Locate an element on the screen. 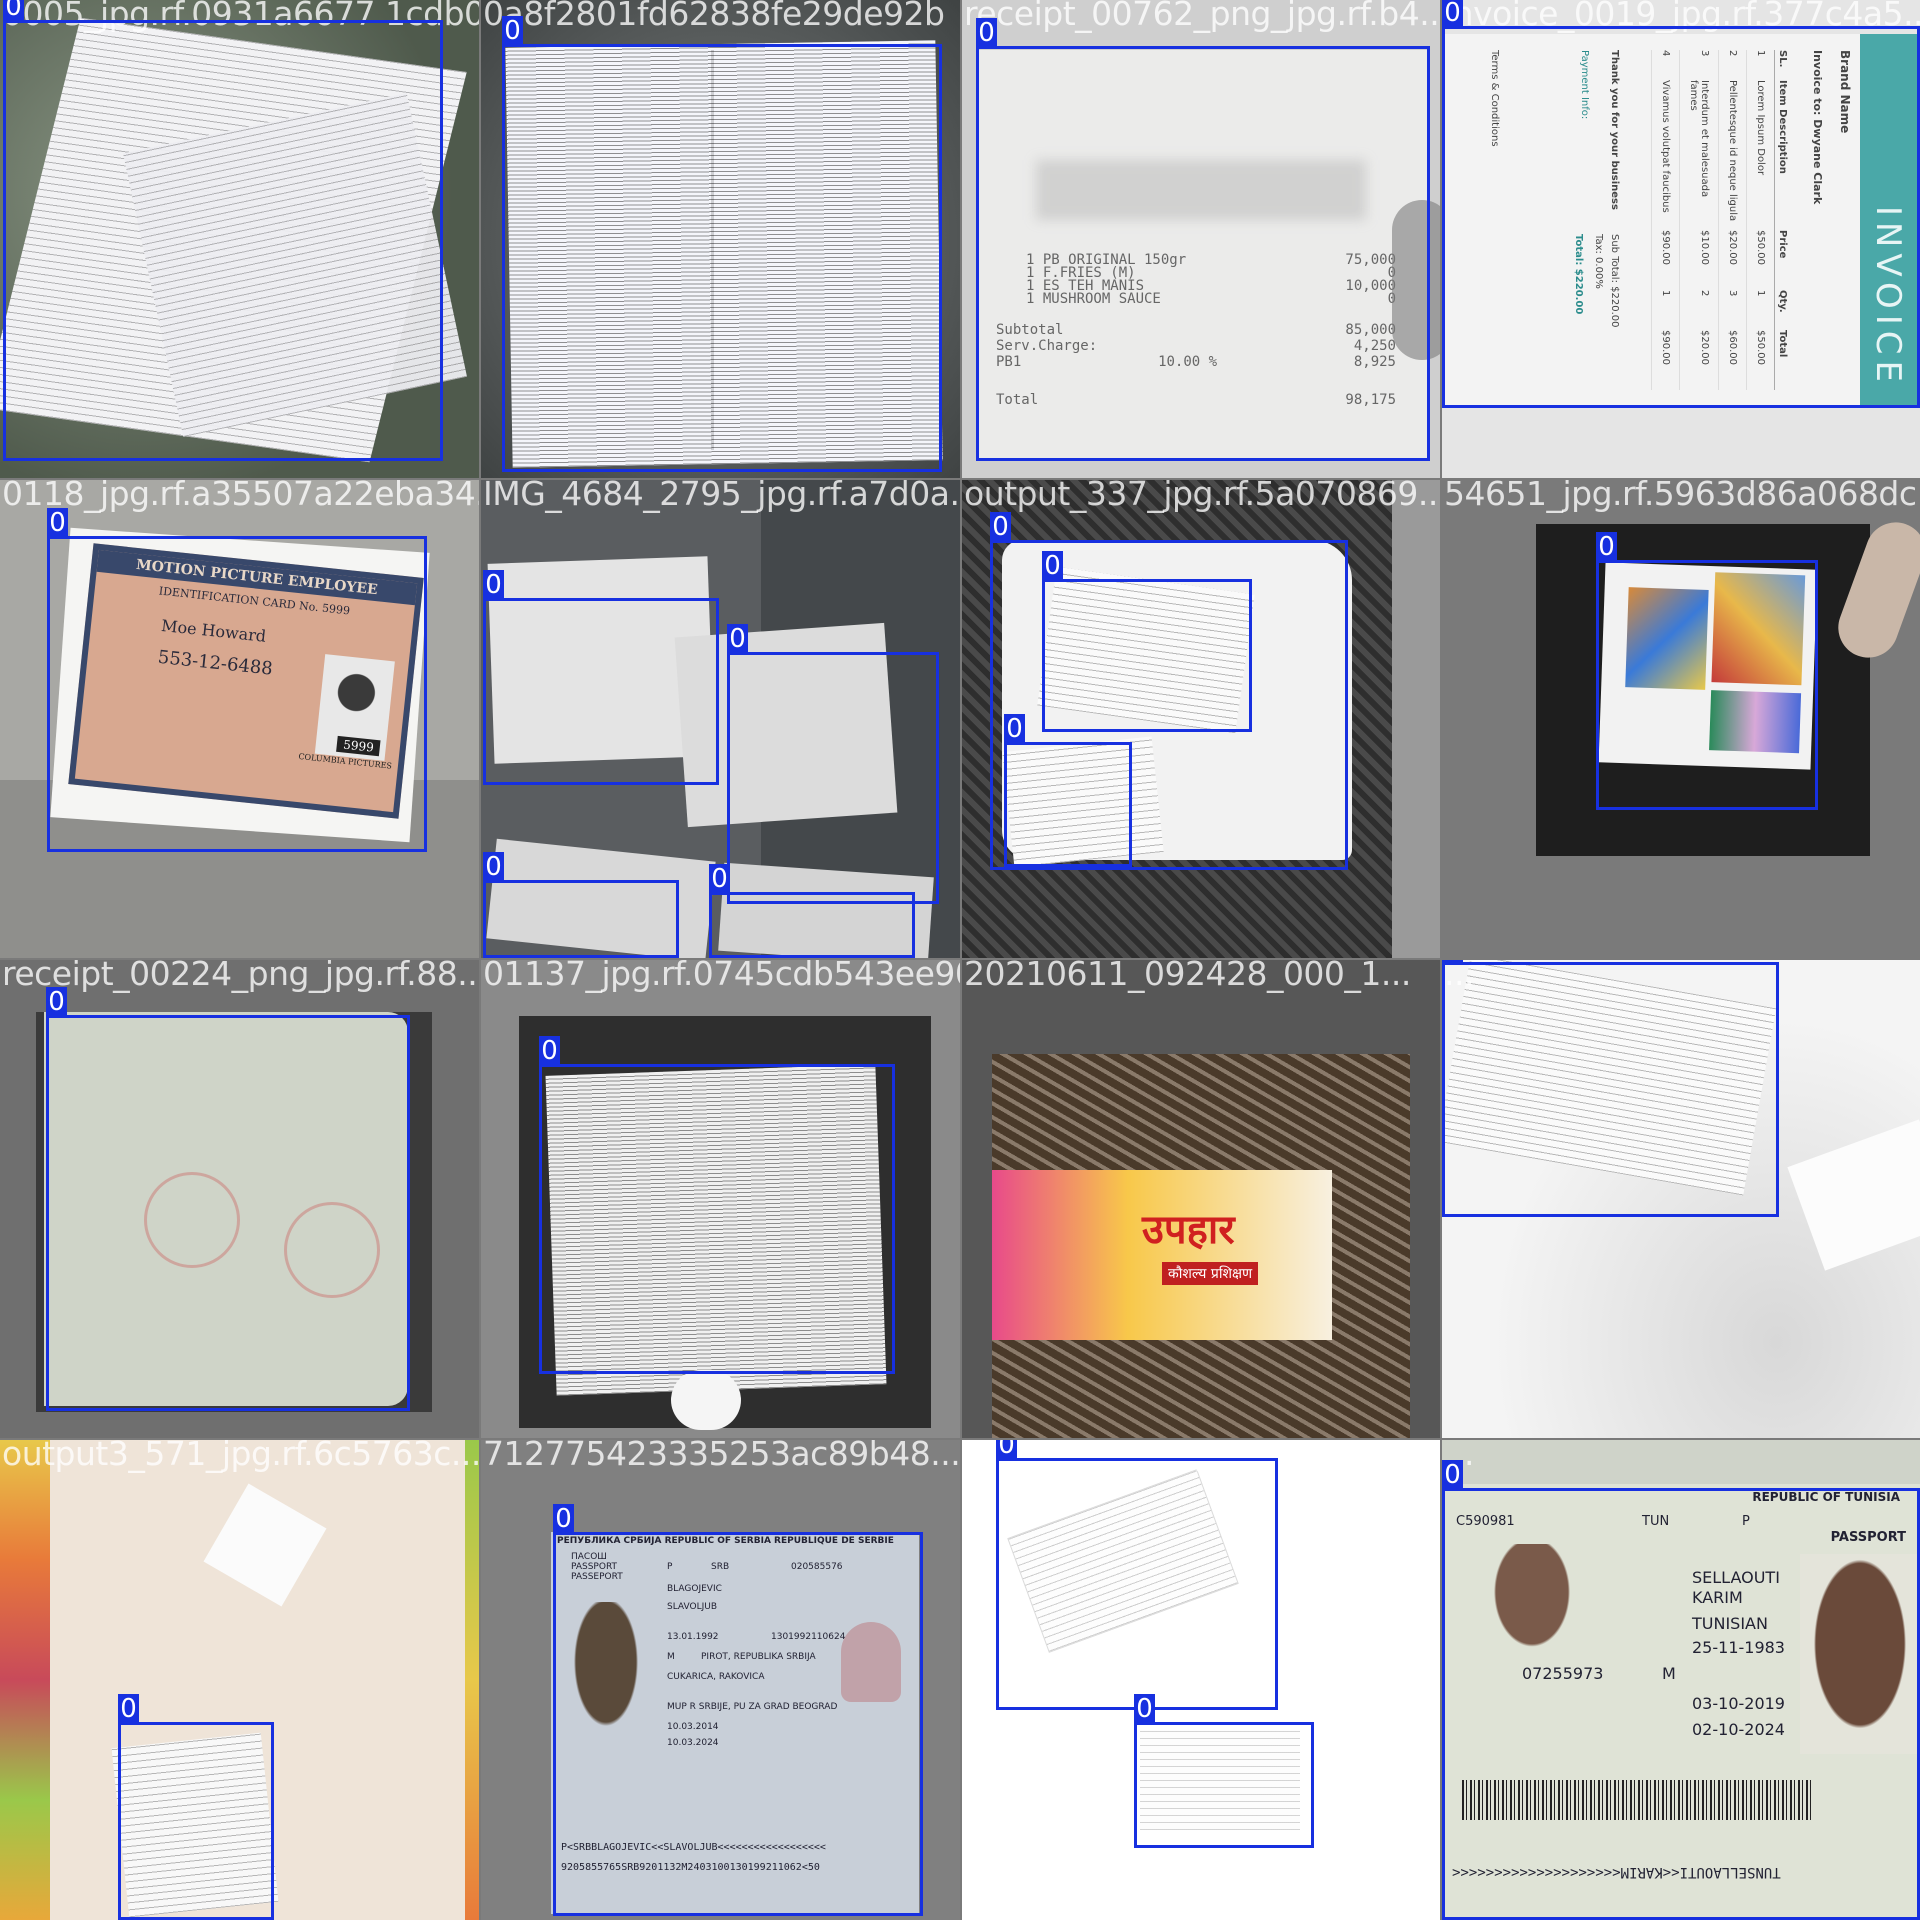  tile-8: 54651_jpg.rf.5963d86a068dc 0 is located at coordinates (1681, 719).